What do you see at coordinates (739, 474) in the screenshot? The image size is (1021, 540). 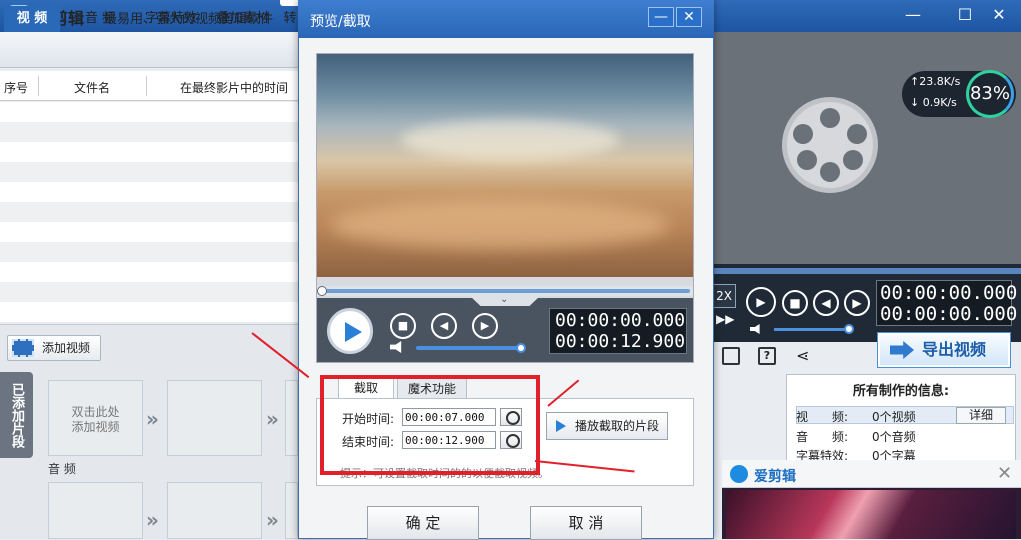 I see `popup-logo-icon` at bounding box center [739, 474].